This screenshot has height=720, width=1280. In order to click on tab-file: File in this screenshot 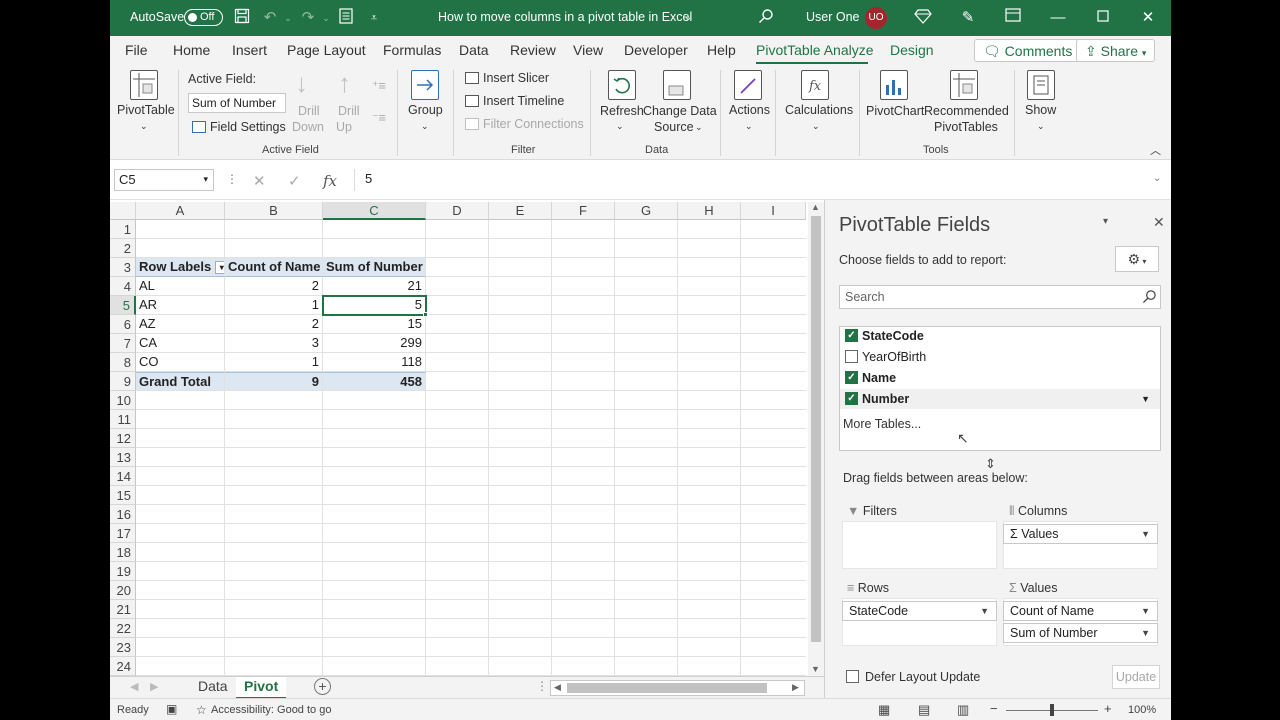, I will do `click(136, 50)`.